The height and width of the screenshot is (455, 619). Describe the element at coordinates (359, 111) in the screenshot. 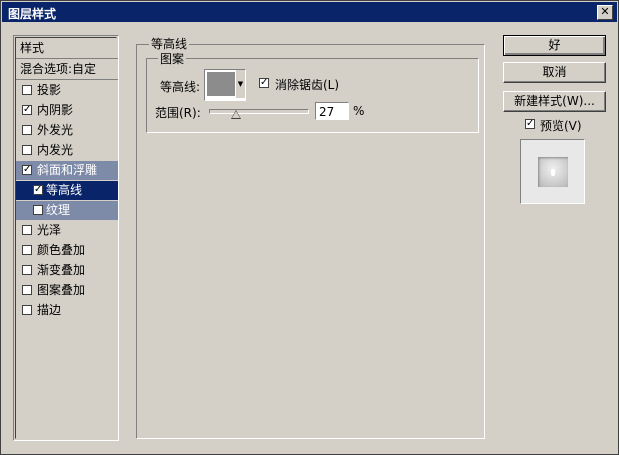

I see `range-unit: %` at that location.